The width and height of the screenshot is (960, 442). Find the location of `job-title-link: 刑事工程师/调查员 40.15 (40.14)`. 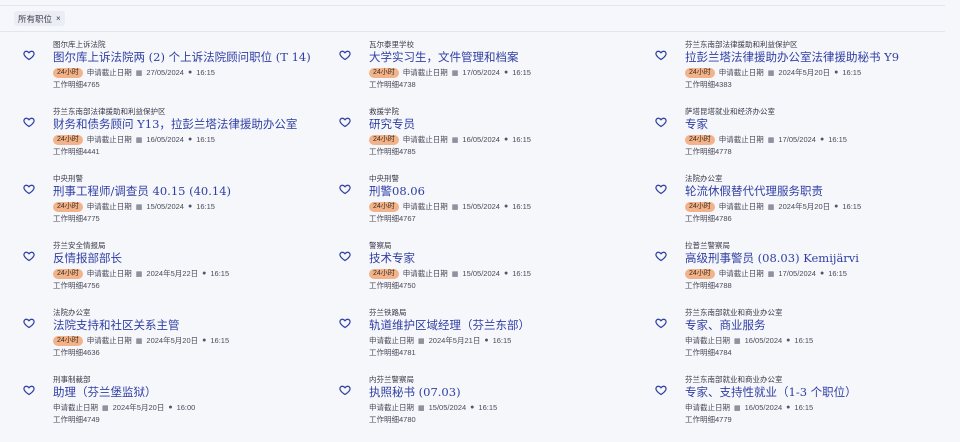

job-title-link: 刑事工程师/调查员 40.15 (40.14) is located at coordinates (194, 191).